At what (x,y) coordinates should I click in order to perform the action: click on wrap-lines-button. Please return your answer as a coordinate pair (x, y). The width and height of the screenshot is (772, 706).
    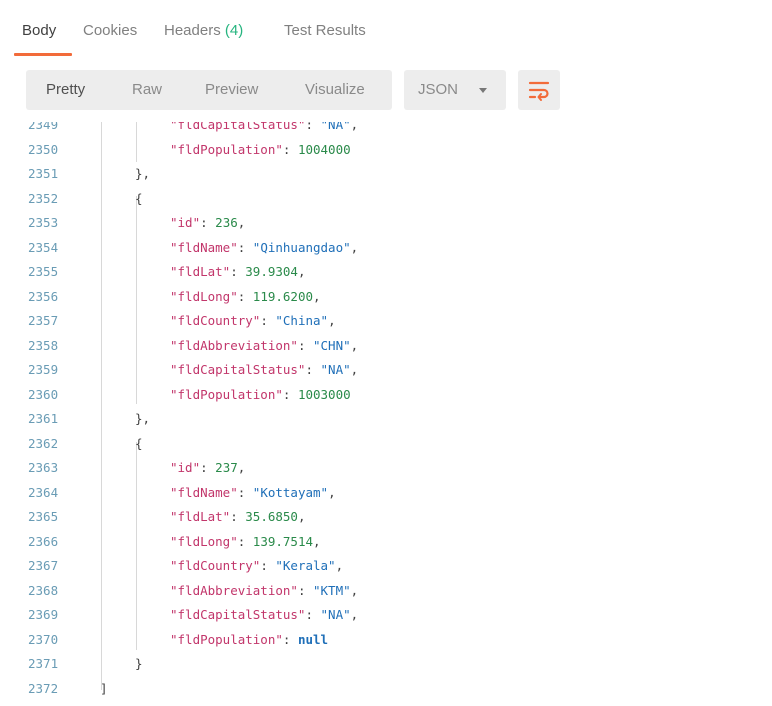
    Looking at the image, I should click on (539, 90).